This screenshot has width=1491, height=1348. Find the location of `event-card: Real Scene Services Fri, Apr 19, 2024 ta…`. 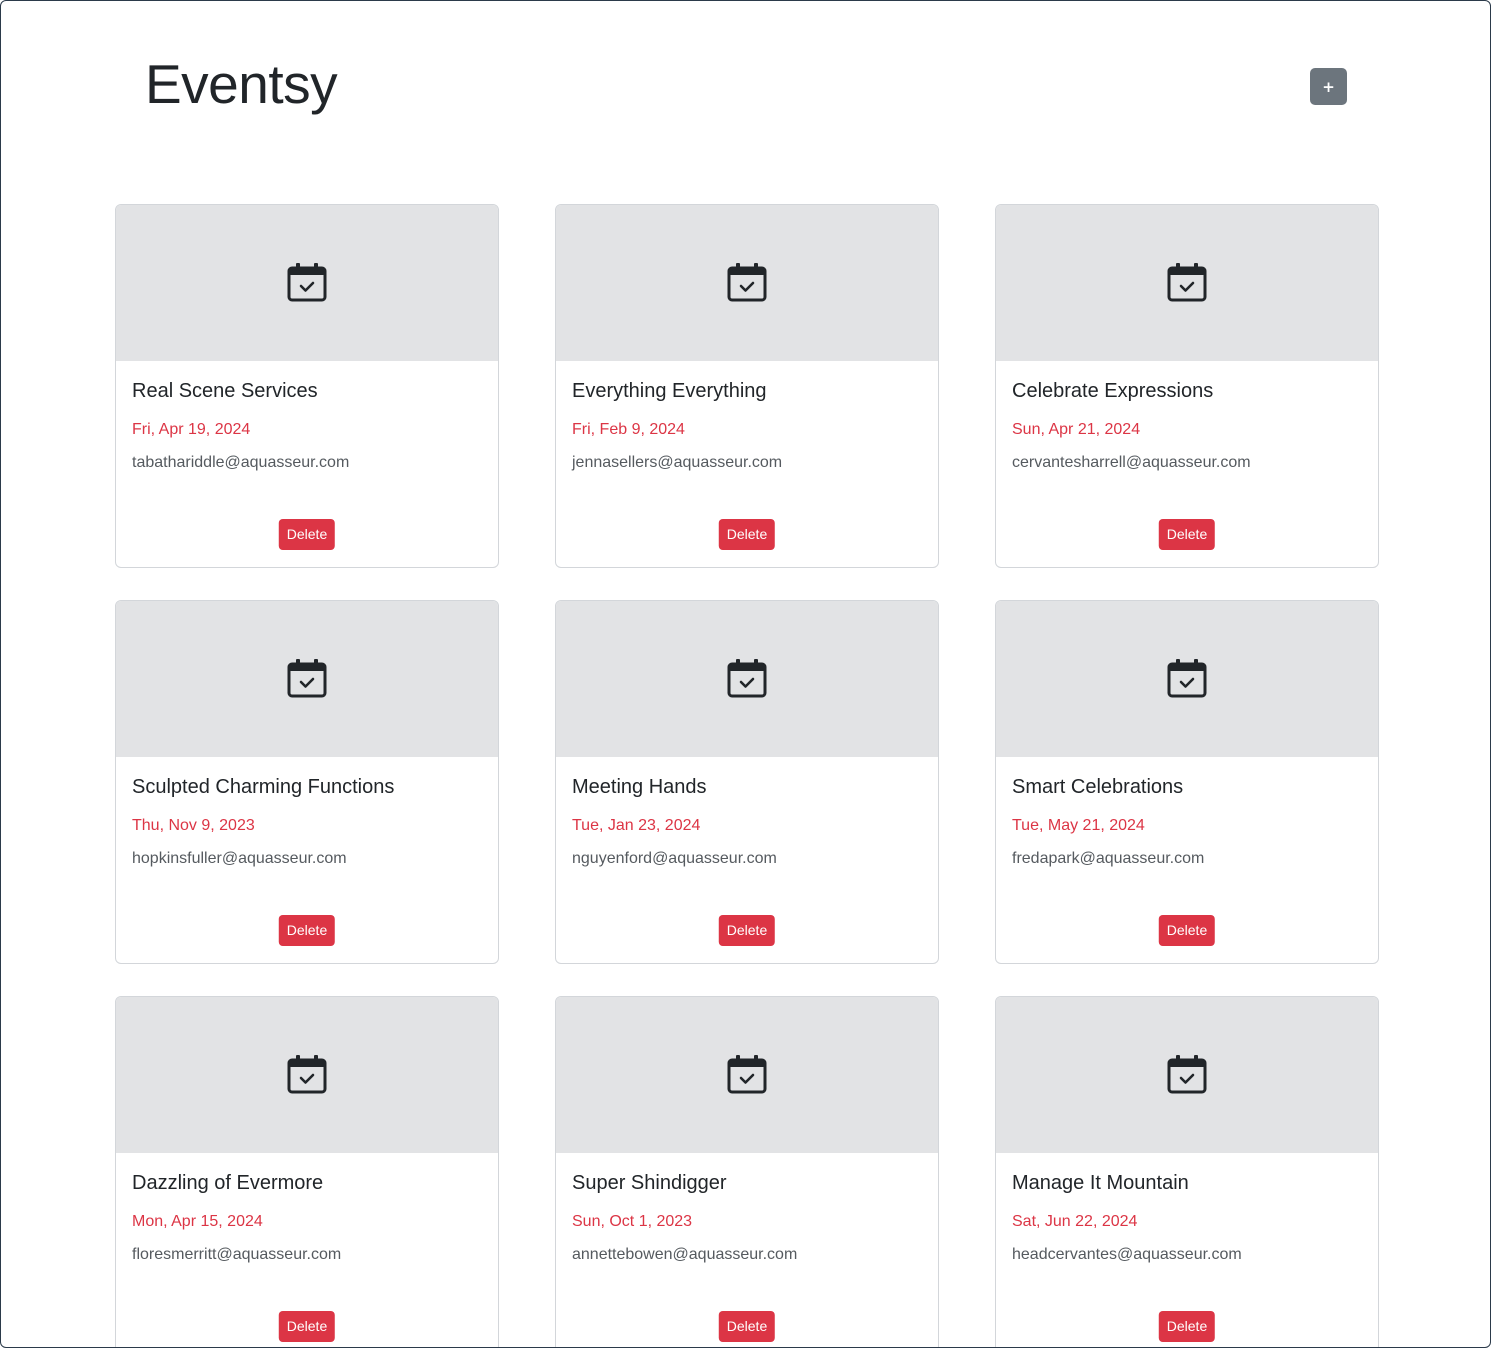

event-card: Real Scene Services Fri, Apr 19, 2024 ta… is located at coordinates (307, 386).